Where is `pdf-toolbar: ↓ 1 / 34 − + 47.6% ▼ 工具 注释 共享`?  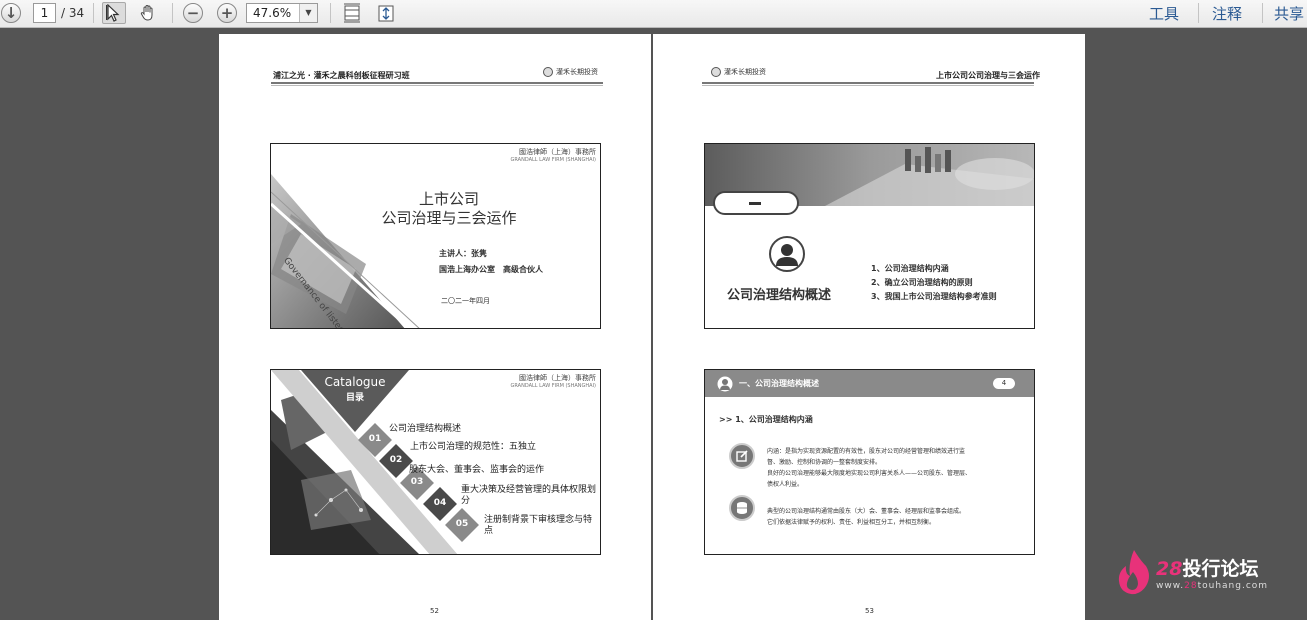 pdf-toolbar: ↓ 1 / 34 − + 47.6% ▼ 工具 注释 共享 is located at coordinates (653, 14).